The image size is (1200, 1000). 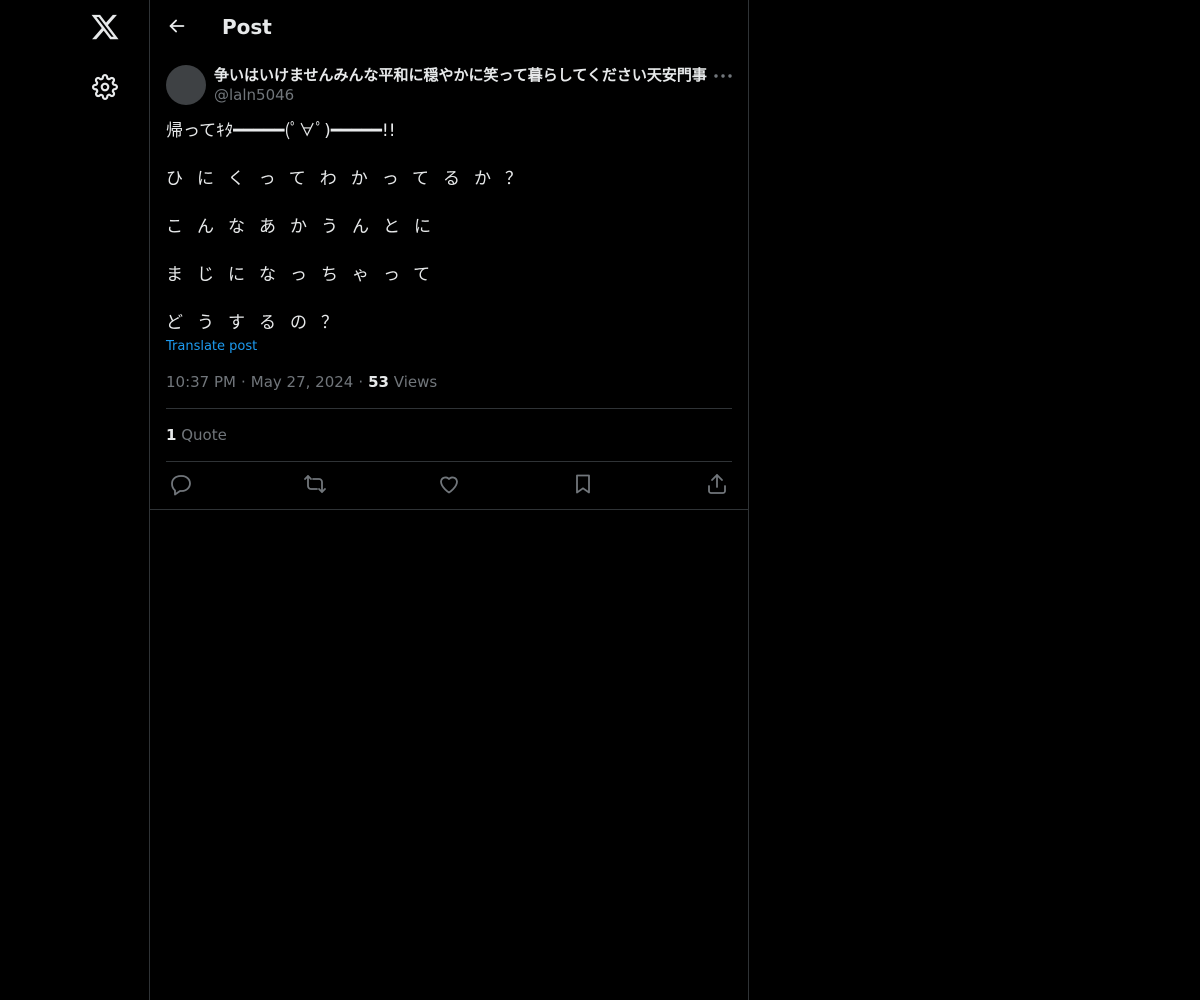 I want to click on post-line: 帰ってｷﾀ━━━━━(ﾟ∀ﾟ)━━━━━!!, so click(x=281, y=131).